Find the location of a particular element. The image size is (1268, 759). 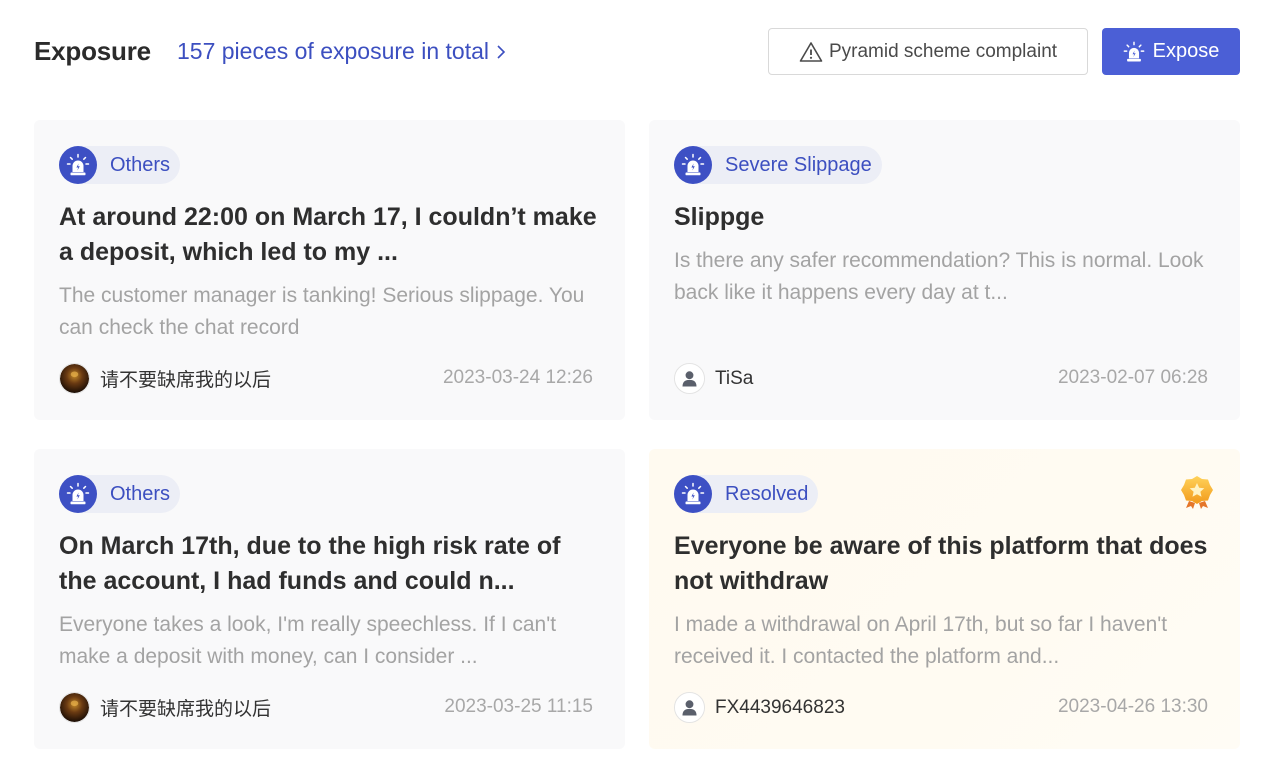

expose-button: Expose is located at coordinates (1171, 51).